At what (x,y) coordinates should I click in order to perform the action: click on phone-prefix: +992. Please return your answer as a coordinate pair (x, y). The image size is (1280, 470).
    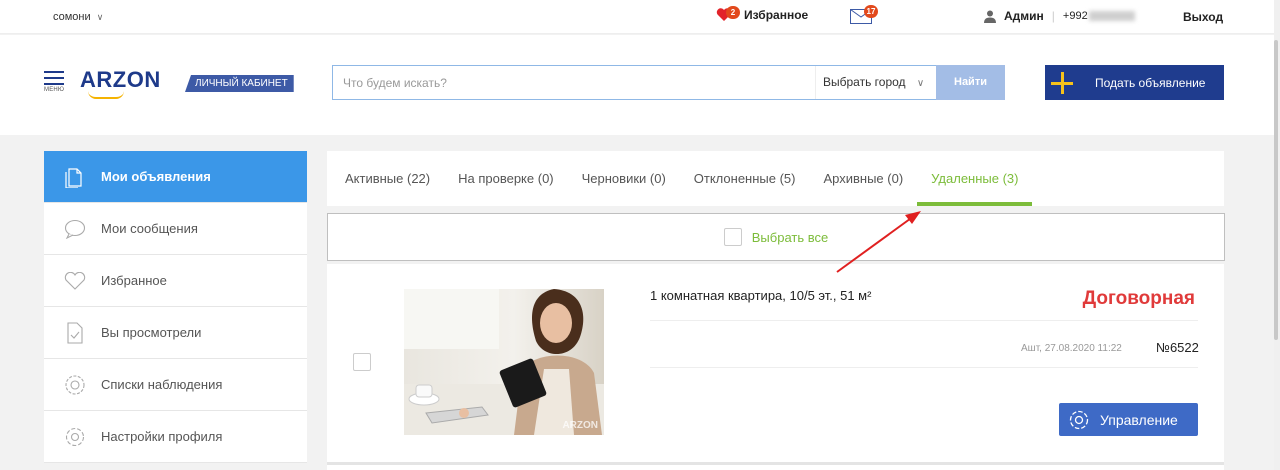
    Looking at the image, I should click on (1075, 16).